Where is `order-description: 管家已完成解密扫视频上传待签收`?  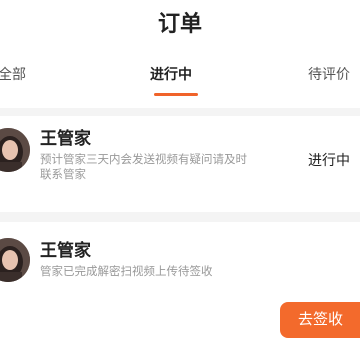
order-description: 管家已完成解密扫视频上传待签收 is located at coordinates (126, 271).